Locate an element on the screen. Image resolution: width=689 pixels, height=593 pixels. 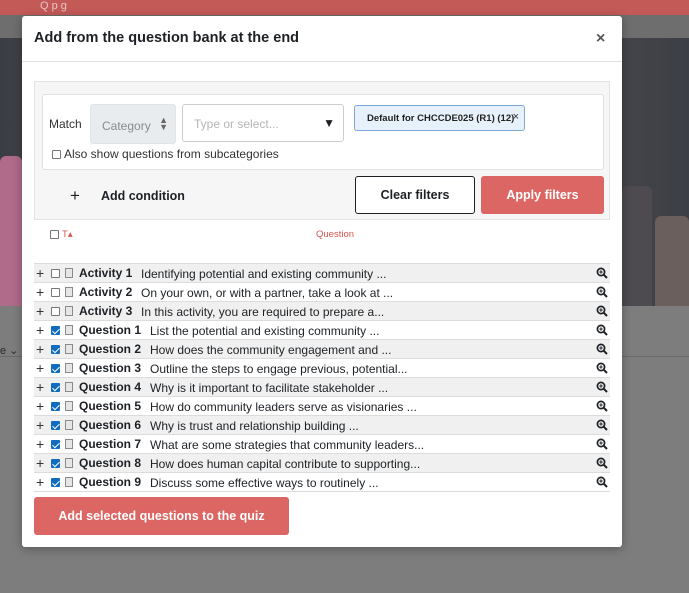
type-column-header: T ▴ is located at coordinates (61, 234).